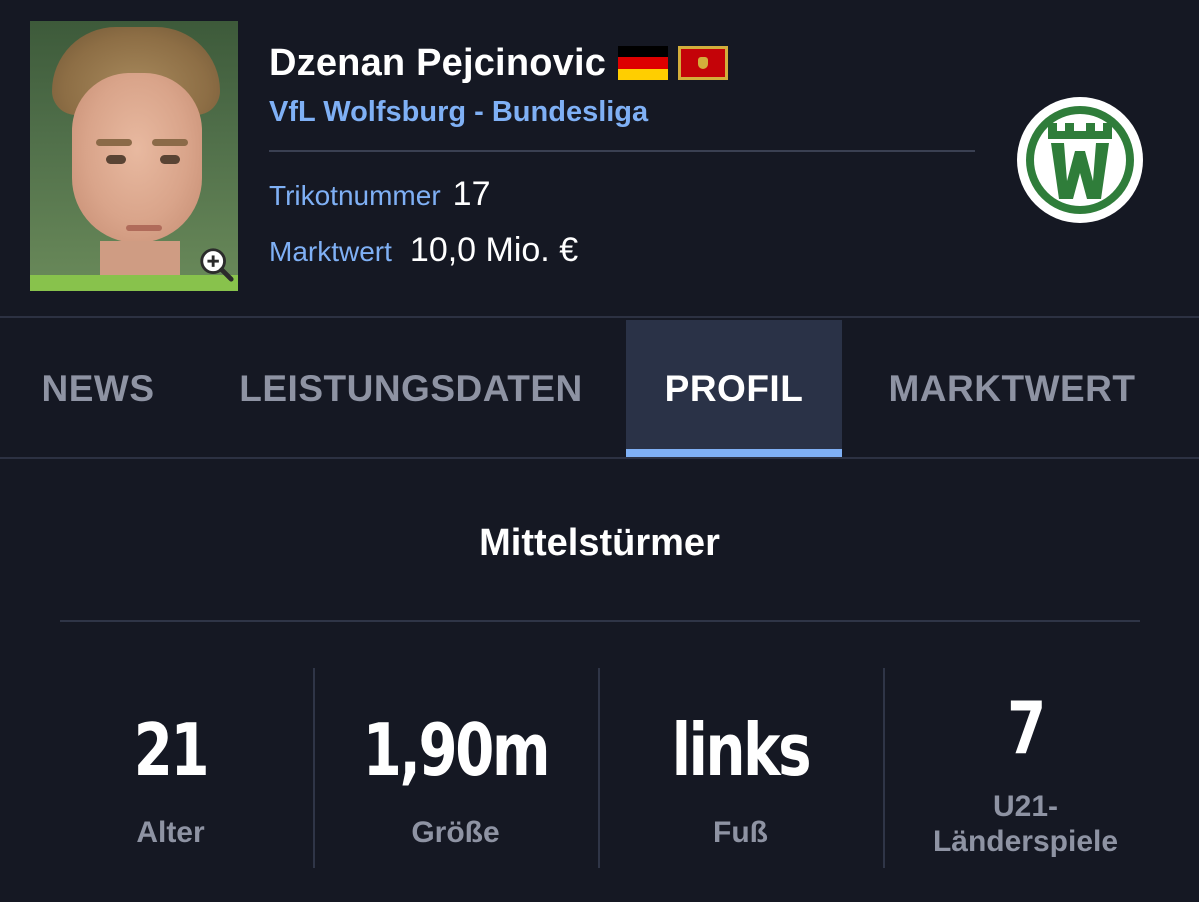 The image size is (1199, 902). What do you see at coordinates (471, 194) in the screenshot?
I see `shirt-number-value: 17` at bounding box center [471, 194].